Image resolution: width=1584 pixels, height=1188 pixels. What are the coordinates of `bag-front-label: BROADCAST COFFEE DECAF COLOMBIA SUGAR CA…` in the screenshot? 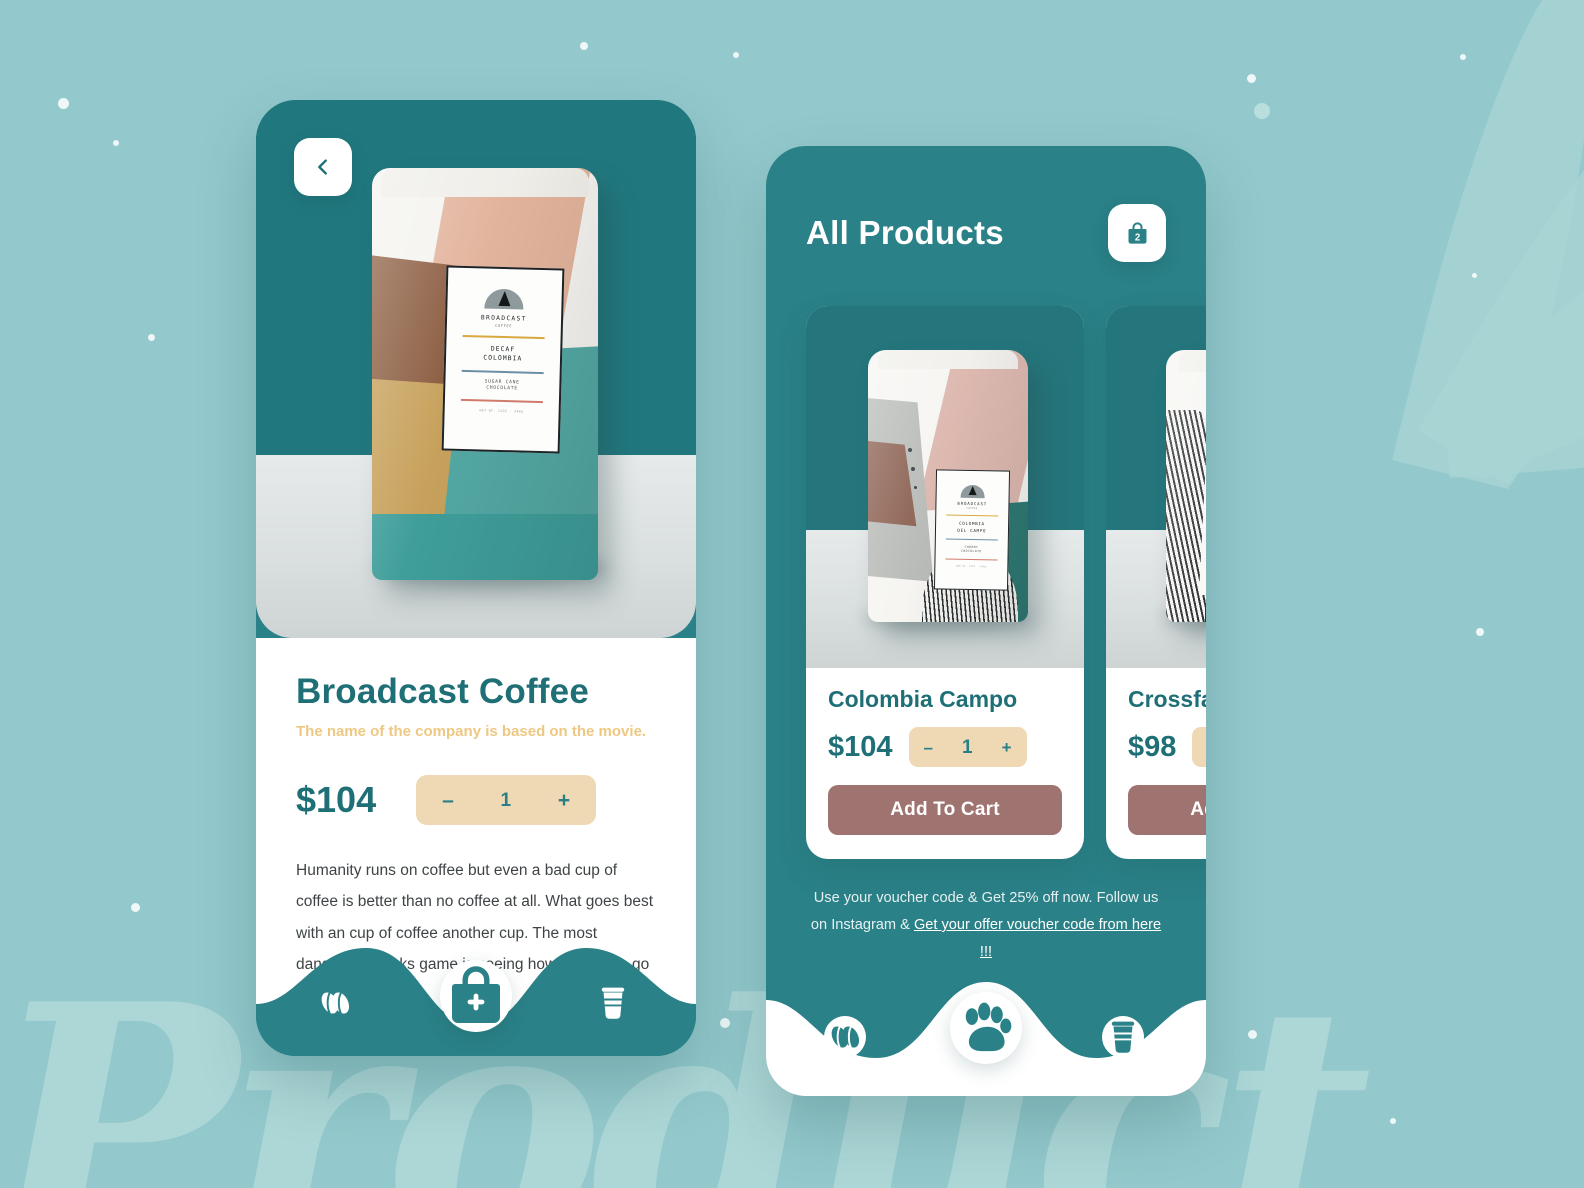 It's located at (503, 359).